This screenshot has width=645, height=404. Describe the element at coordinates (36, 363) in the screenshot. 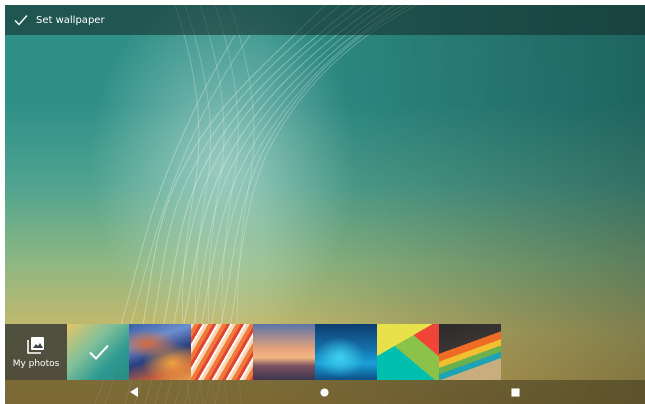

I see `my-photos-label: My photos` at that location.